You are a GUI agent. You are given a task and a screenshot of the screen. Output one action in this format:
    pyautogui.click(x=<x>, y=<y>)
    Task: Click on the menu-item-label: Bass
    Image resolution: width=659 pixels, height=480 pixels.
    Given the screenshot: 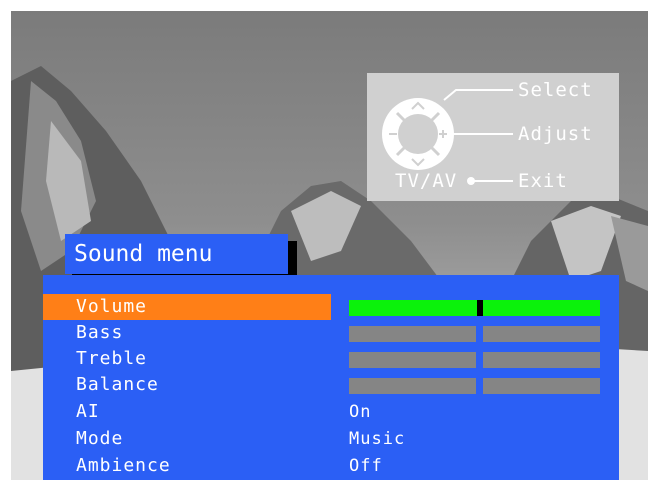 What is the action you would take?
    pyautogui.click(x=100, y=332)
    